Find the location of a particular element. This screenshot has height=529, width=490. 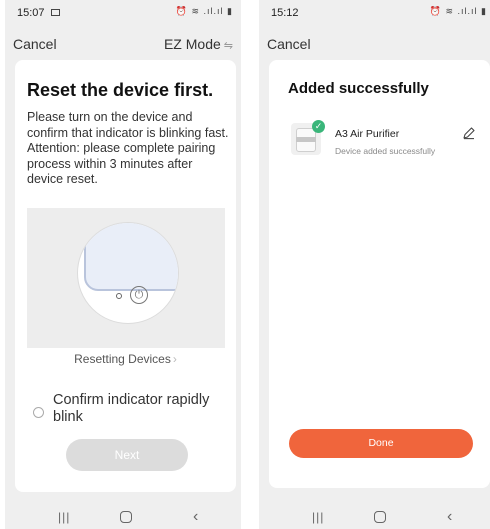

device-status: Device added successfully is located at coordinates (385, 151).